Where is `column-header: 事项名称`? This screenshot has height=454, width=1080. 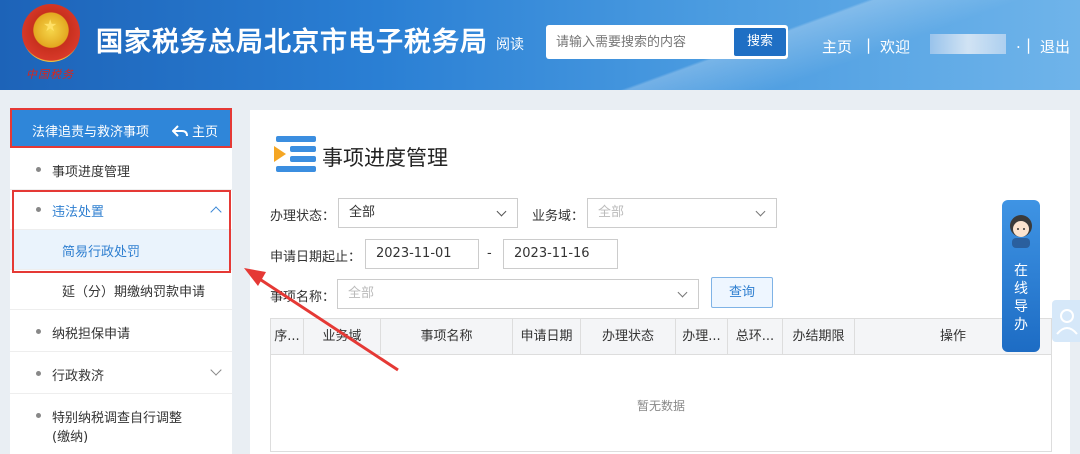
column-header: 事项名称 is located at coordinates (447, 337).